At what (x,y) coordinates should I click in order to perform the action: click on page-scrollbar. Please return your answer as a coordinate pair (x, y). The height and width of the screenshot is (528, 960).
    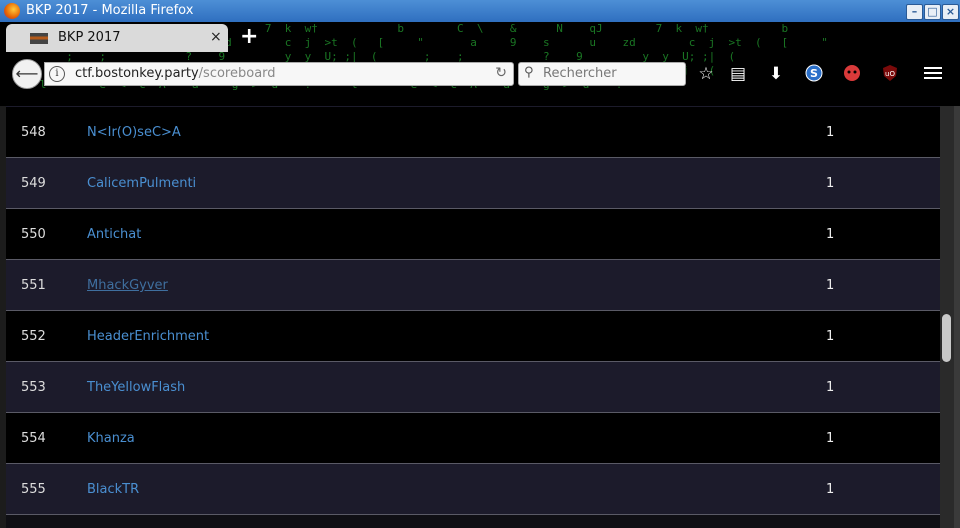
    Looking at the image, I should click on (947, 317).